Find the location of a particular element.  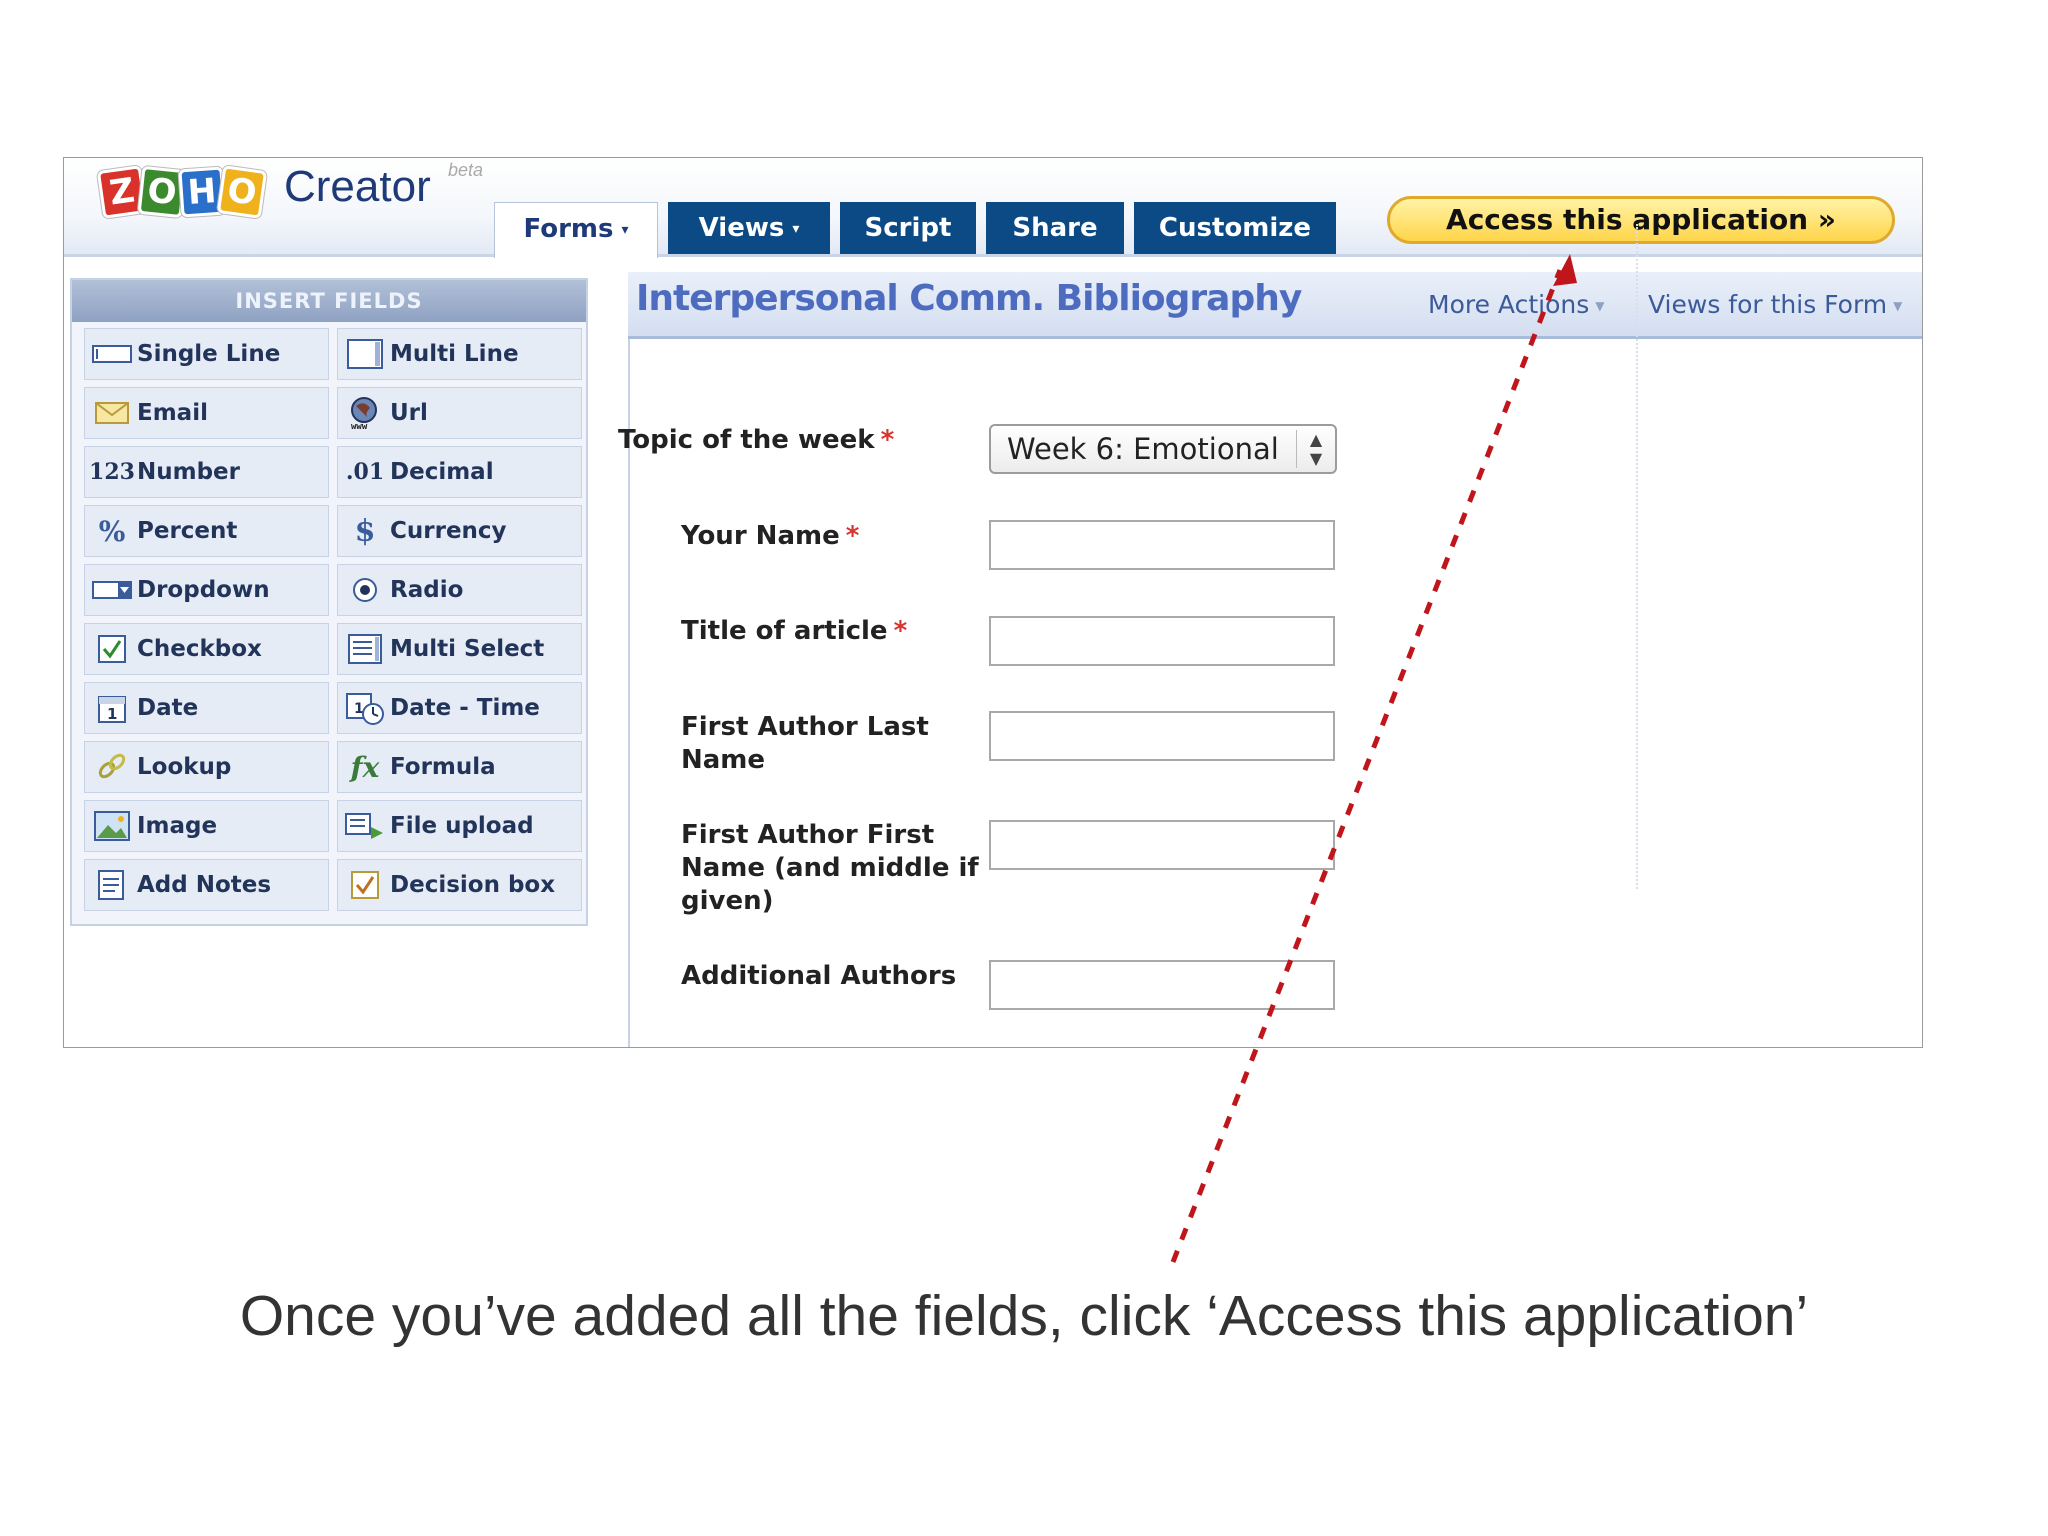

field-label: File upload is located at coordinates (462, 826).